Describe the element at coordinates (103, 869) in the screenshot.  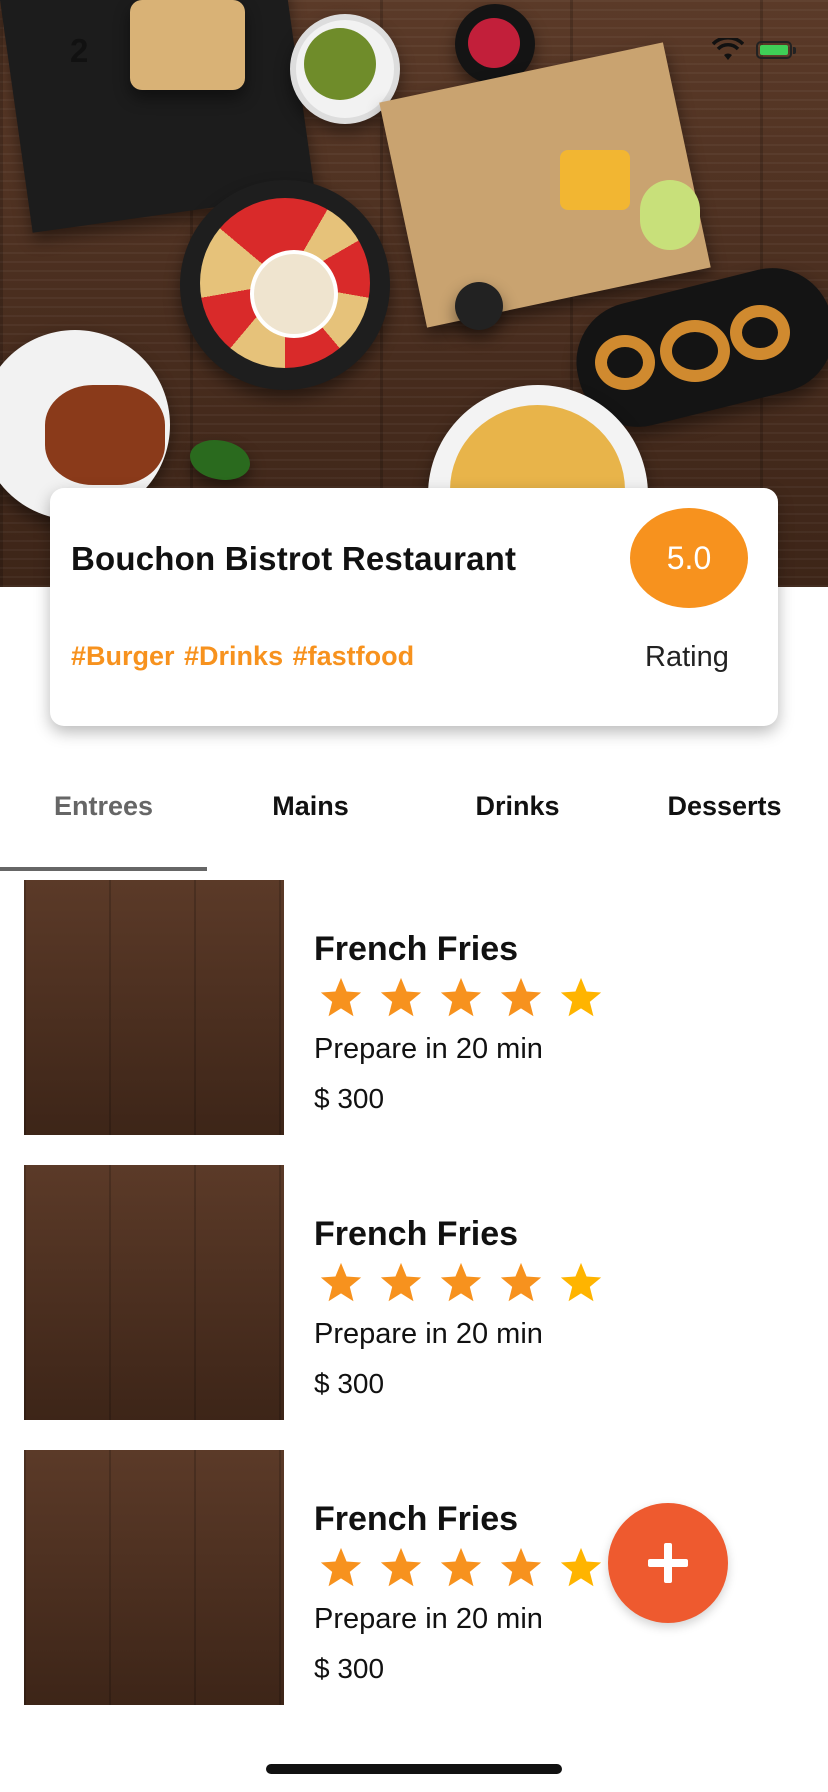
I see `active-tab-indicator` at that location.